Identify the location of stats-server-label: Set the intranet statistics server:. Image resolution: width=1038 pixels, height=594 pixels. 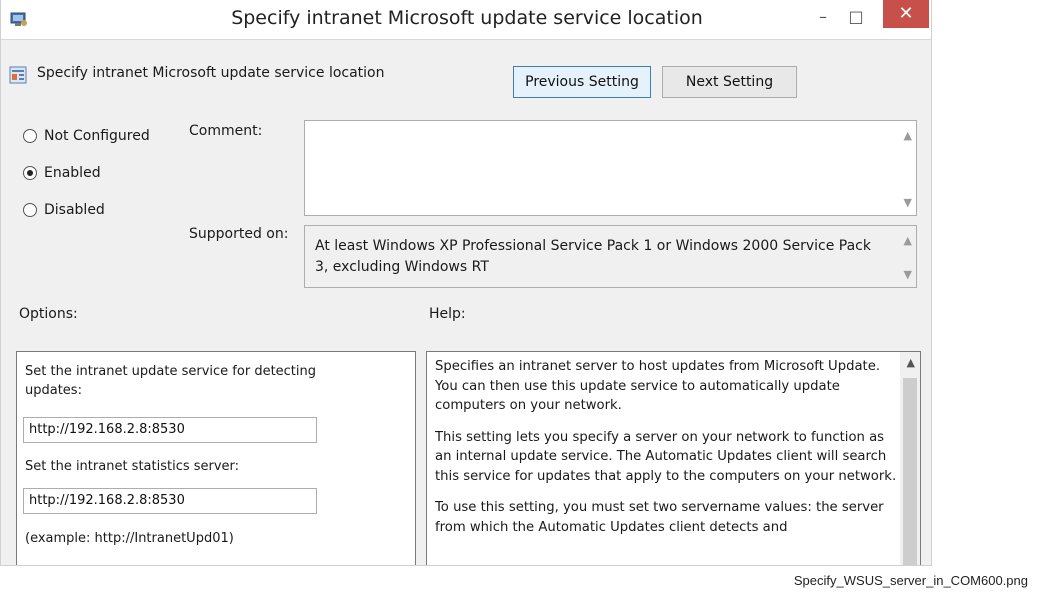
(132, 466).